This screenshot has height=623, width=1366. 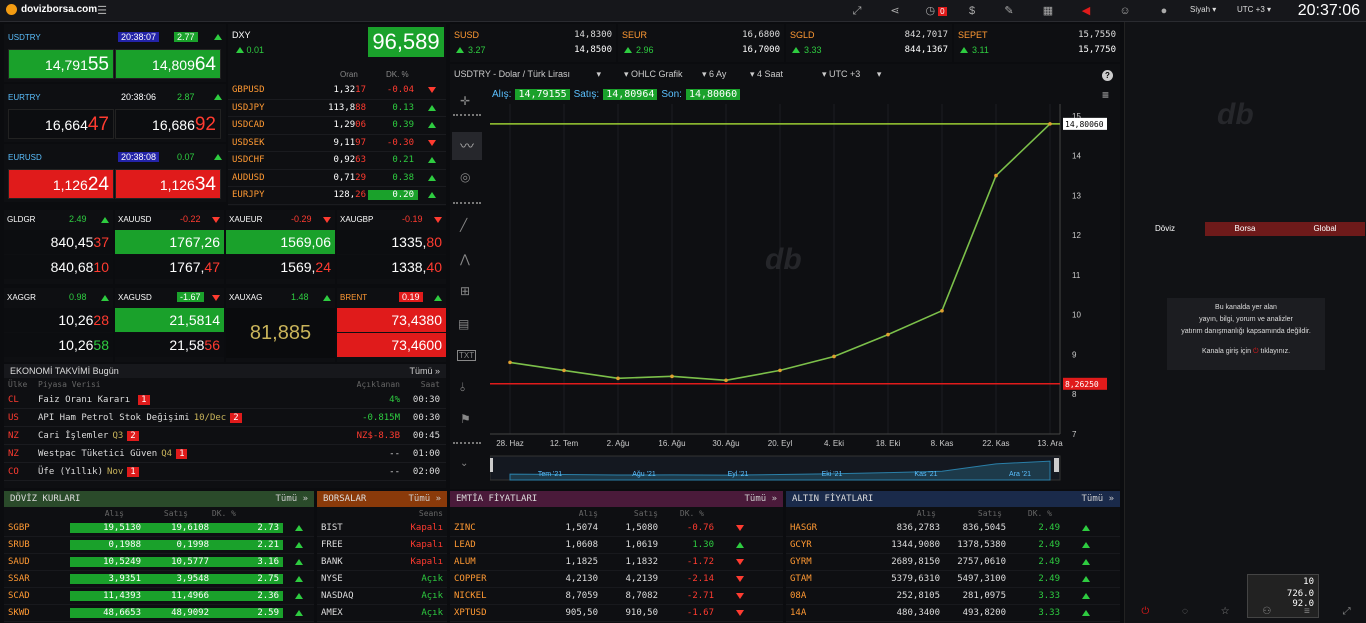 What do you see at coordinates (337, 126) in the screenshot?
I see `pair-row: USDCAD 1,2906 0.39` at bounding box center [337, 126].